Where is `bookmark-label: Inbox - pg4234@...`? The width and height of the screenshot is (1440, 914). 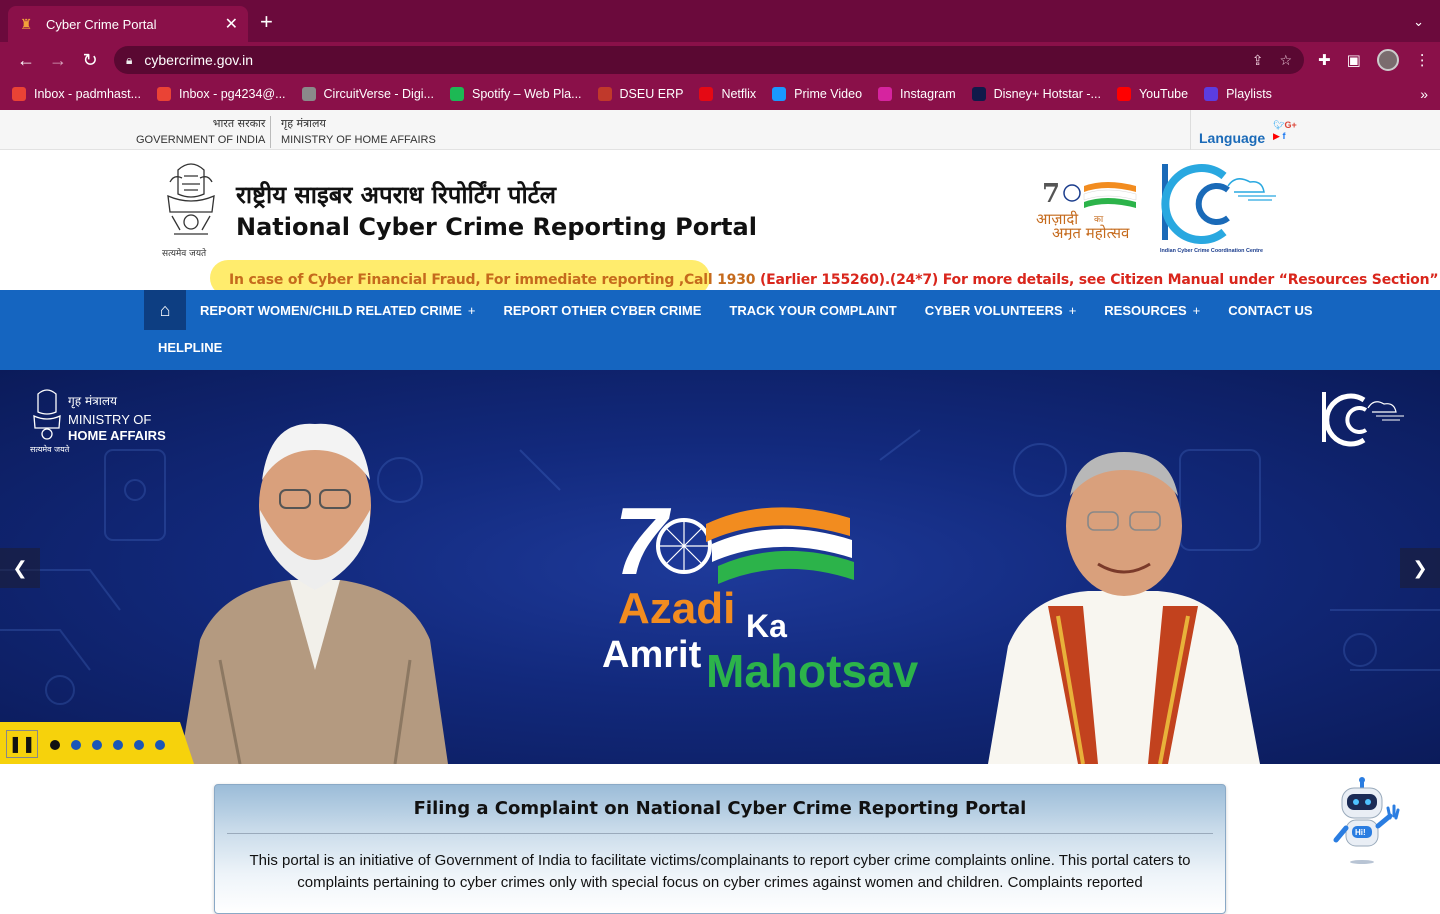
bookmark-label: Inbox - pg4234@... is located at coordinates (232, 94).